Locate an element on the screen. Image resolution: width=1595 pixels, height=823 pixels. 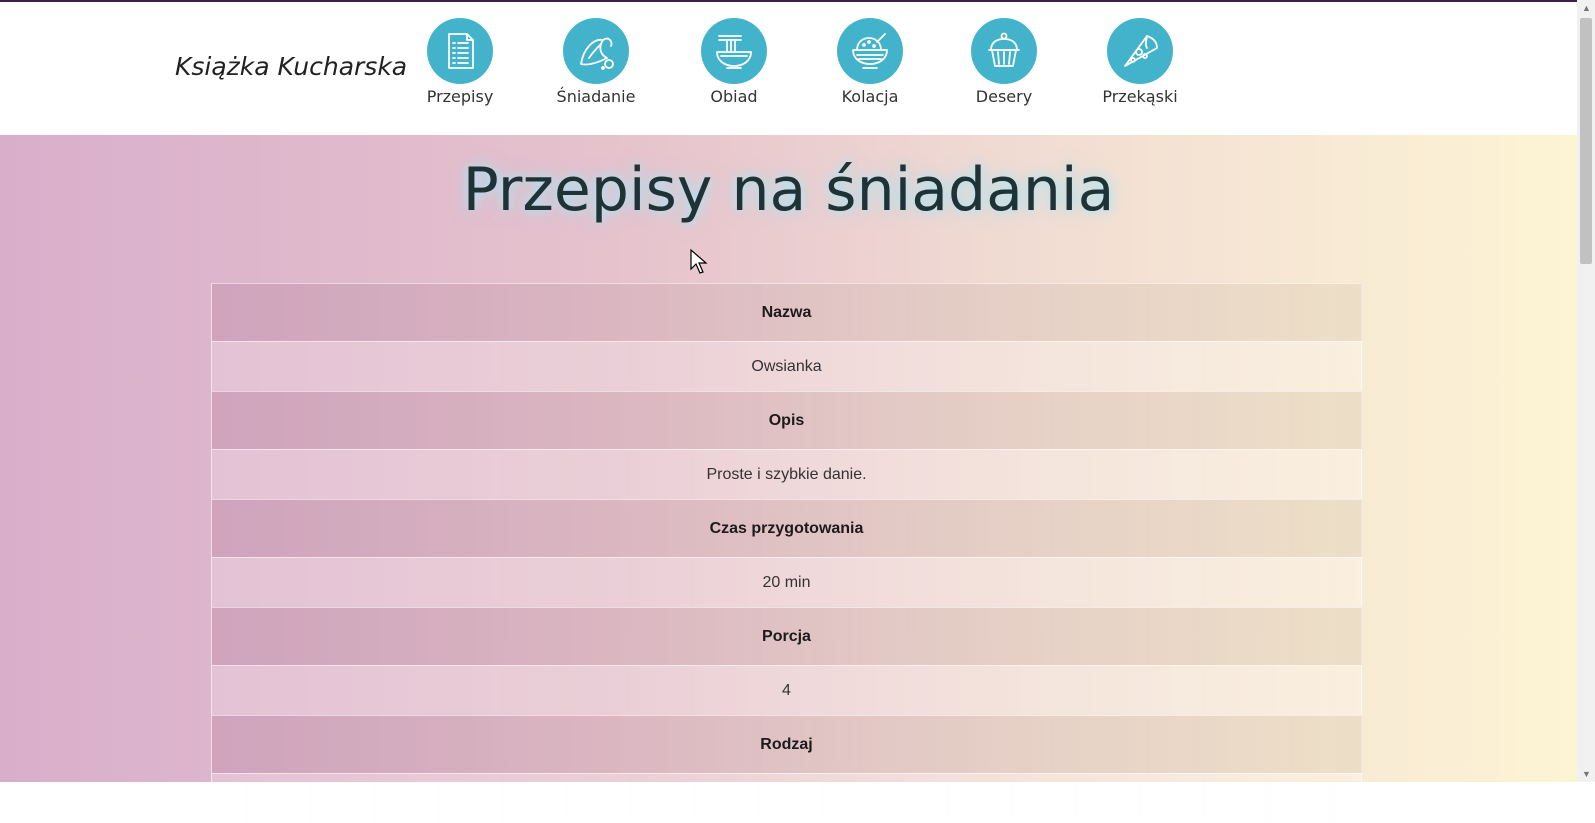
nav-item-desery: Desery is located at coordinates (1004, 62).